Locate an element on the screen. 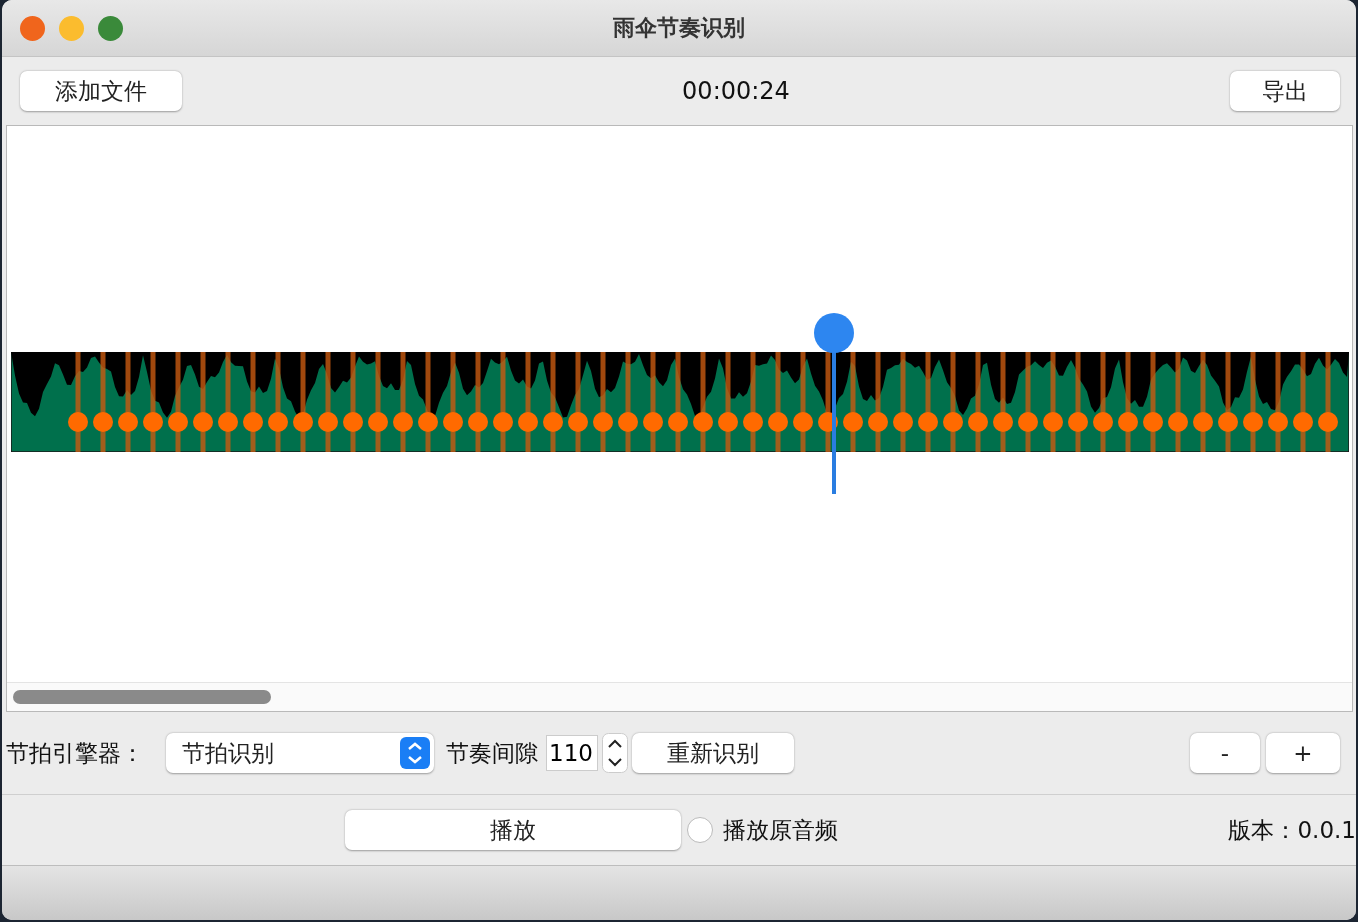  export-button: 导出 is located at coordinates (1285, 91).